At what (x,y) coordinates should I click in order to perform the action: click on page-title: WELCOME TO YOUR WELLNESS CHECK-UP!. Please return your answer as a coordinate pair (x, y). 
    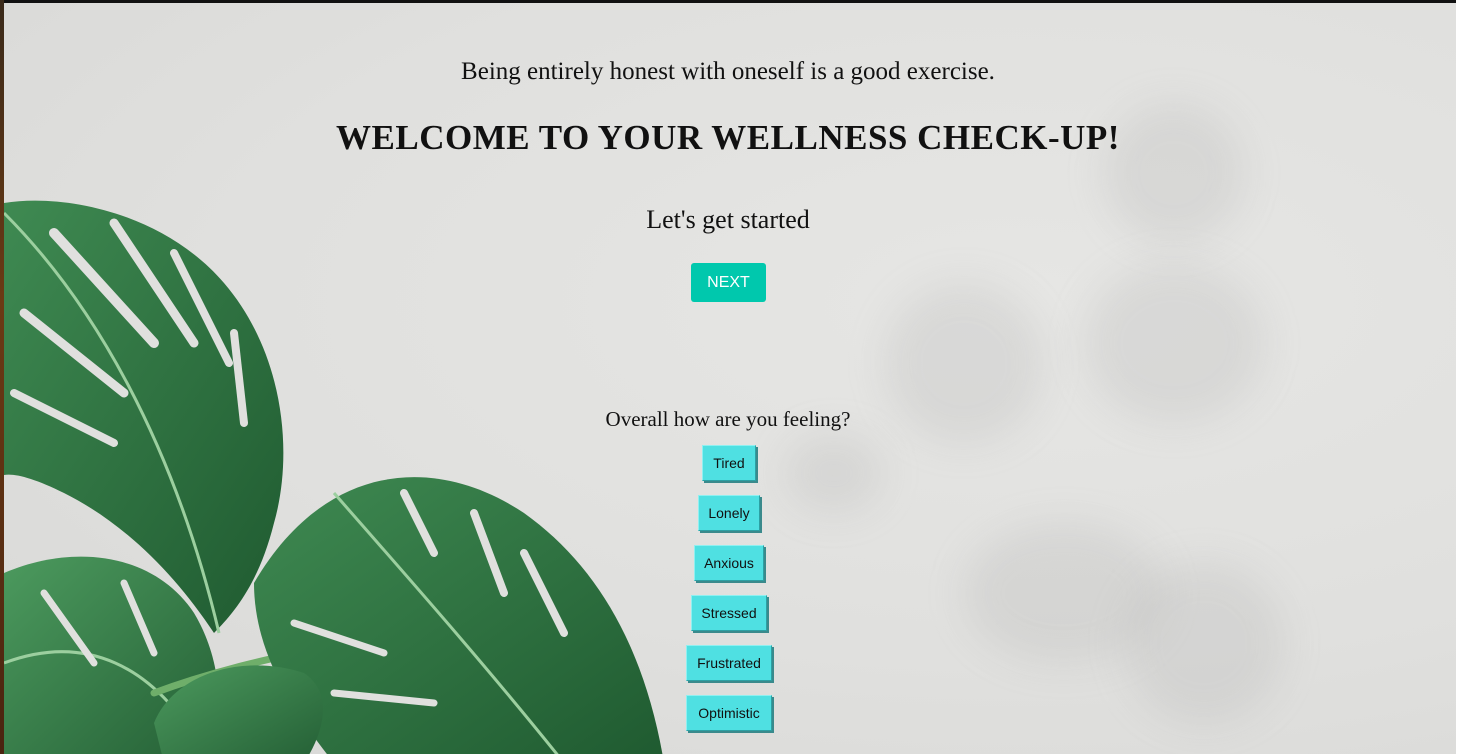
    Looking at the image, I should click on (728, 137).